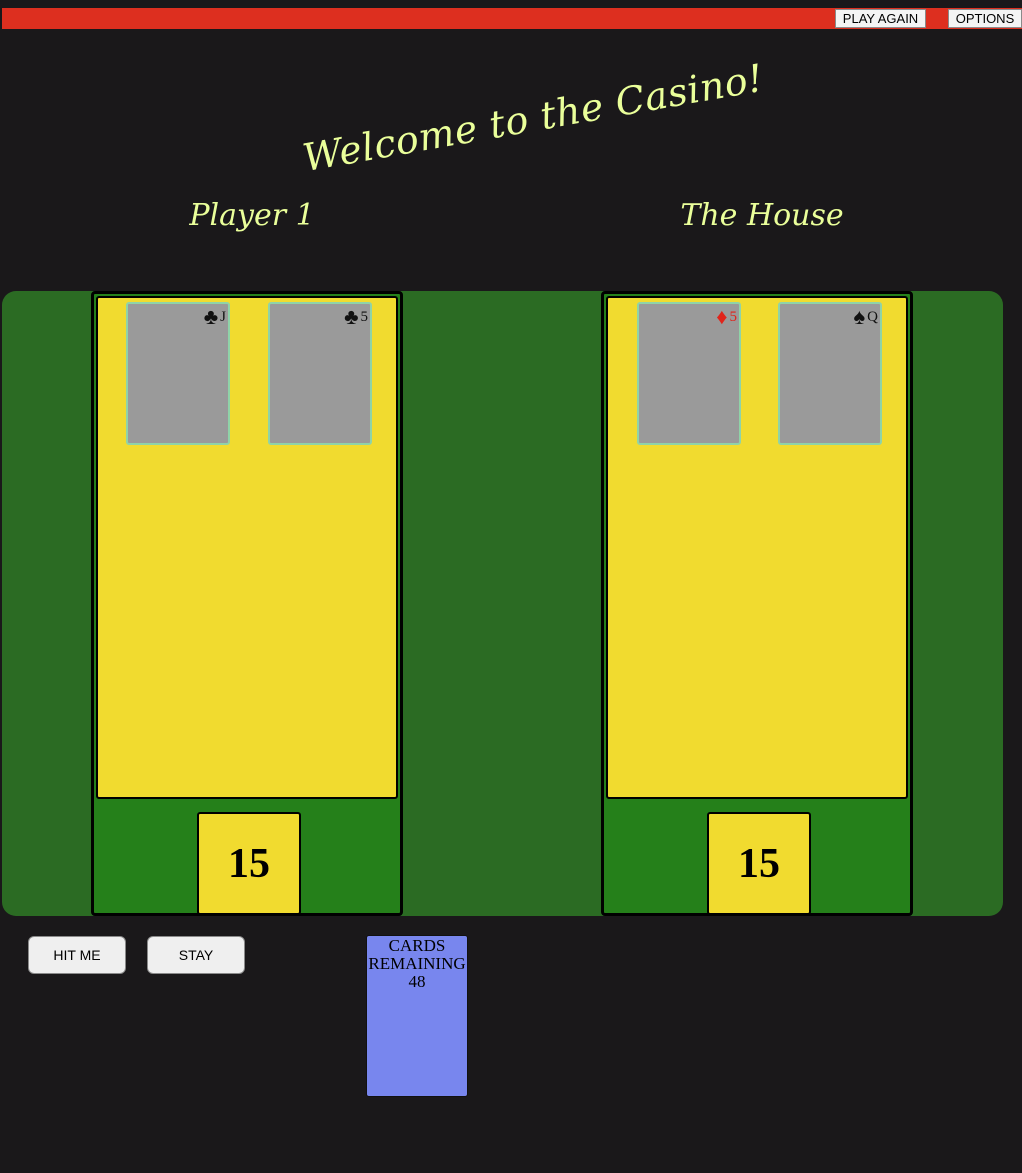 Image resolution: width=1022 pixels, height=1173 pixels. I want to click on stay-button: STAY, so click(196, 955).